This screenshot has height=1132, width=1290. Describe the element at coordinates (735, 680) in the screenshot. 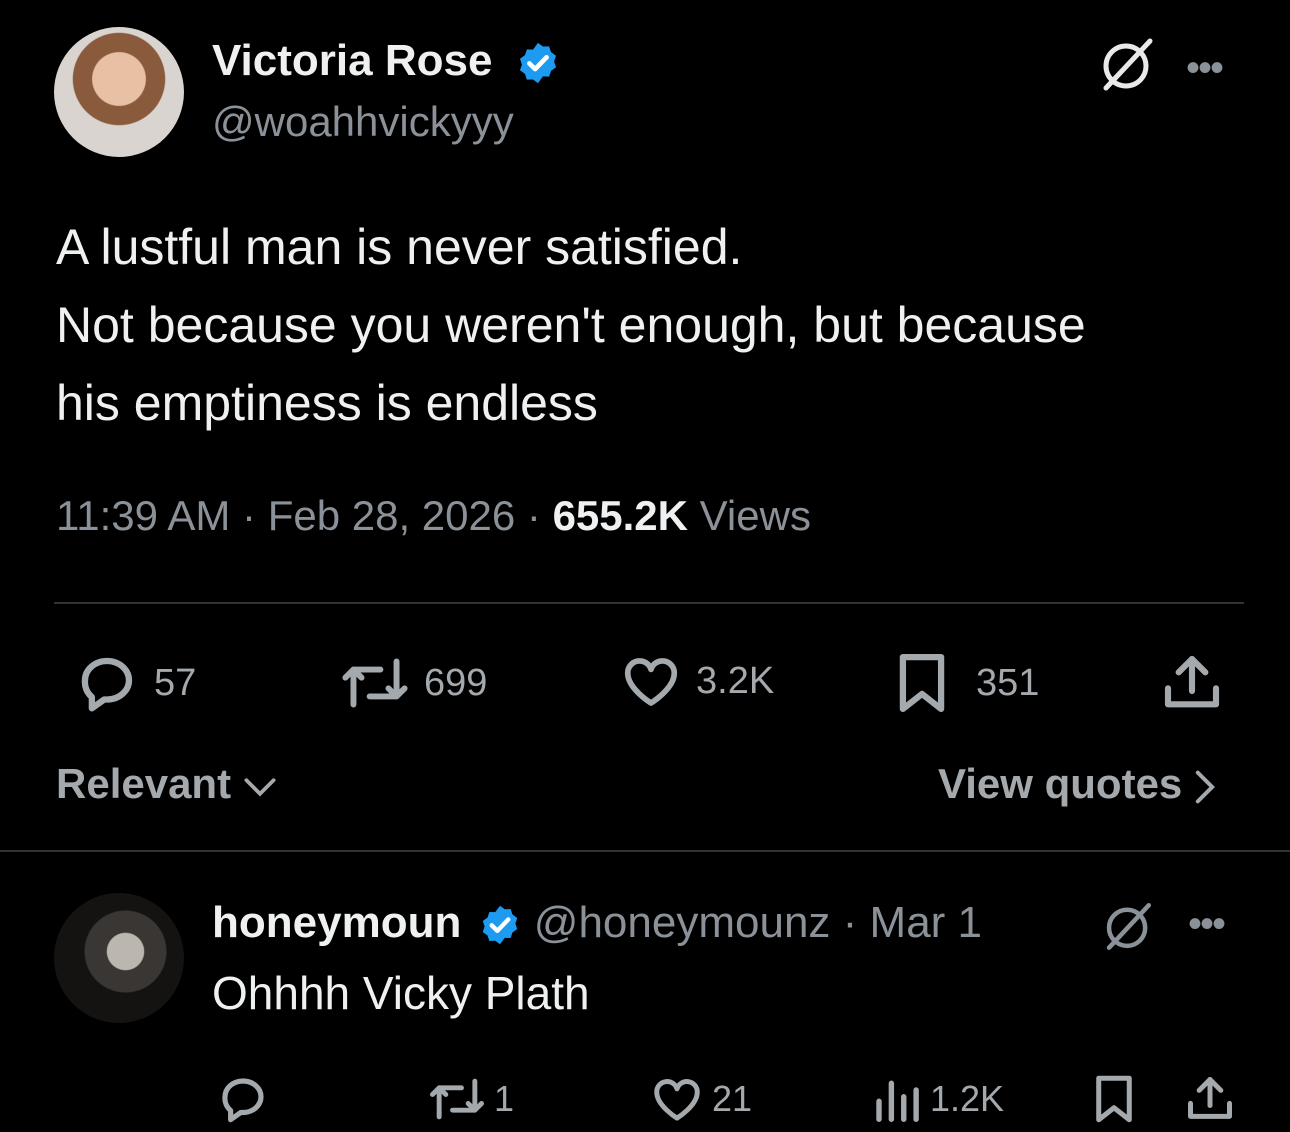

I see `like-count: 3.2K` at that location.